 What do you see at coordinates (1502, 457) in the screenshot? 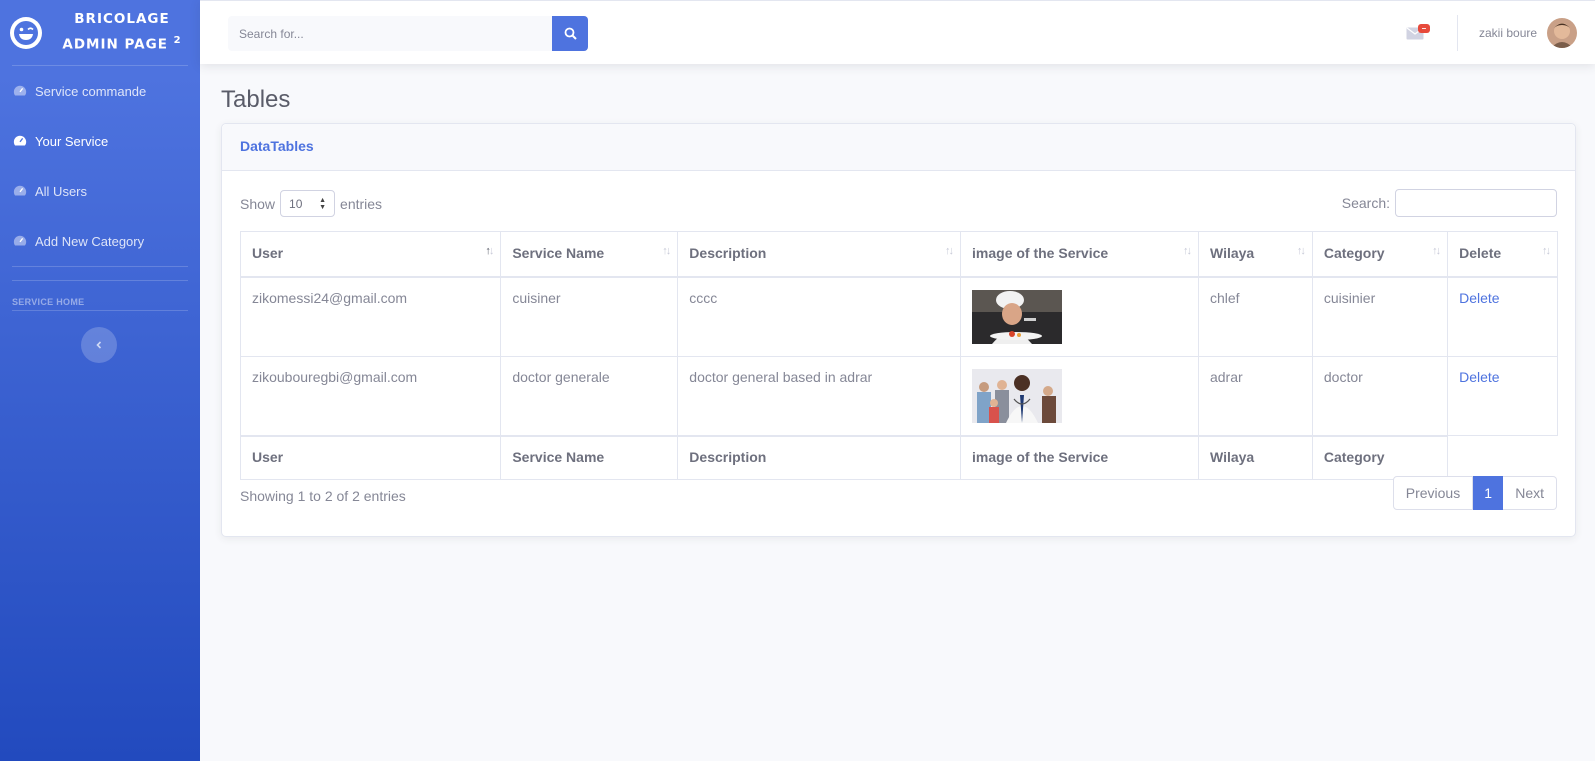
I see `footer-empty` at bounding box center [1502, 457].